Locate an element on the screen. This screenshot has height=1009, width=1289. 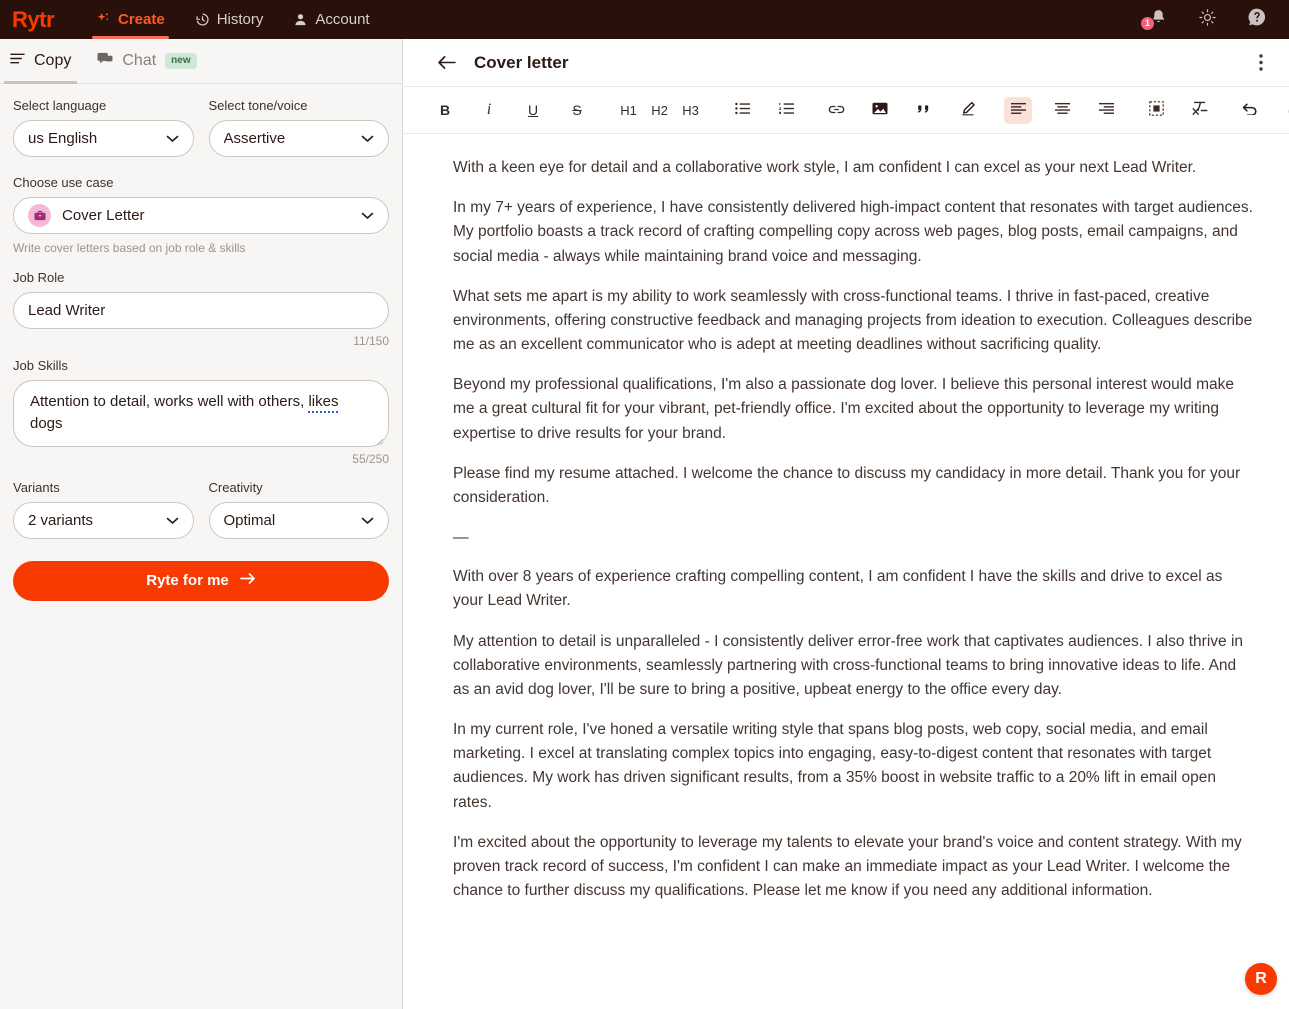
bell-icon: 1 is located at coordinates (1154, 20).